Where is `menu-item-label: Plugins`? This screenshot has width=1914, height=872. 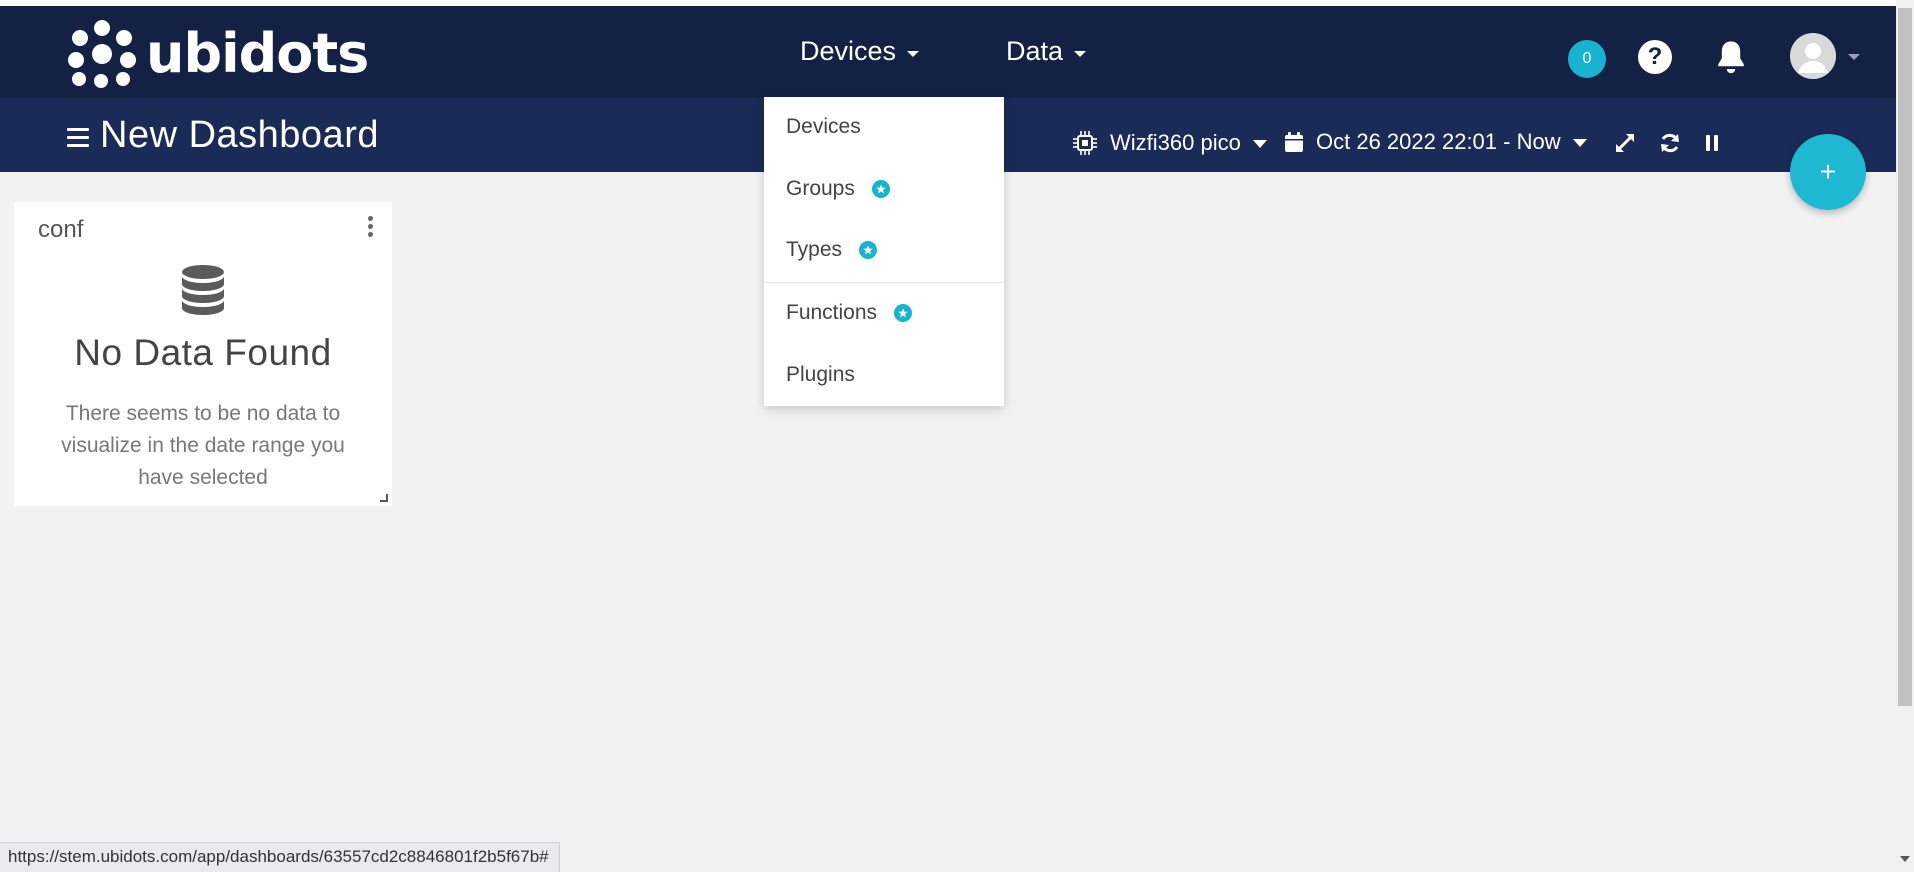
menu-item-label: Plugins is located at coordinates (820, 374).